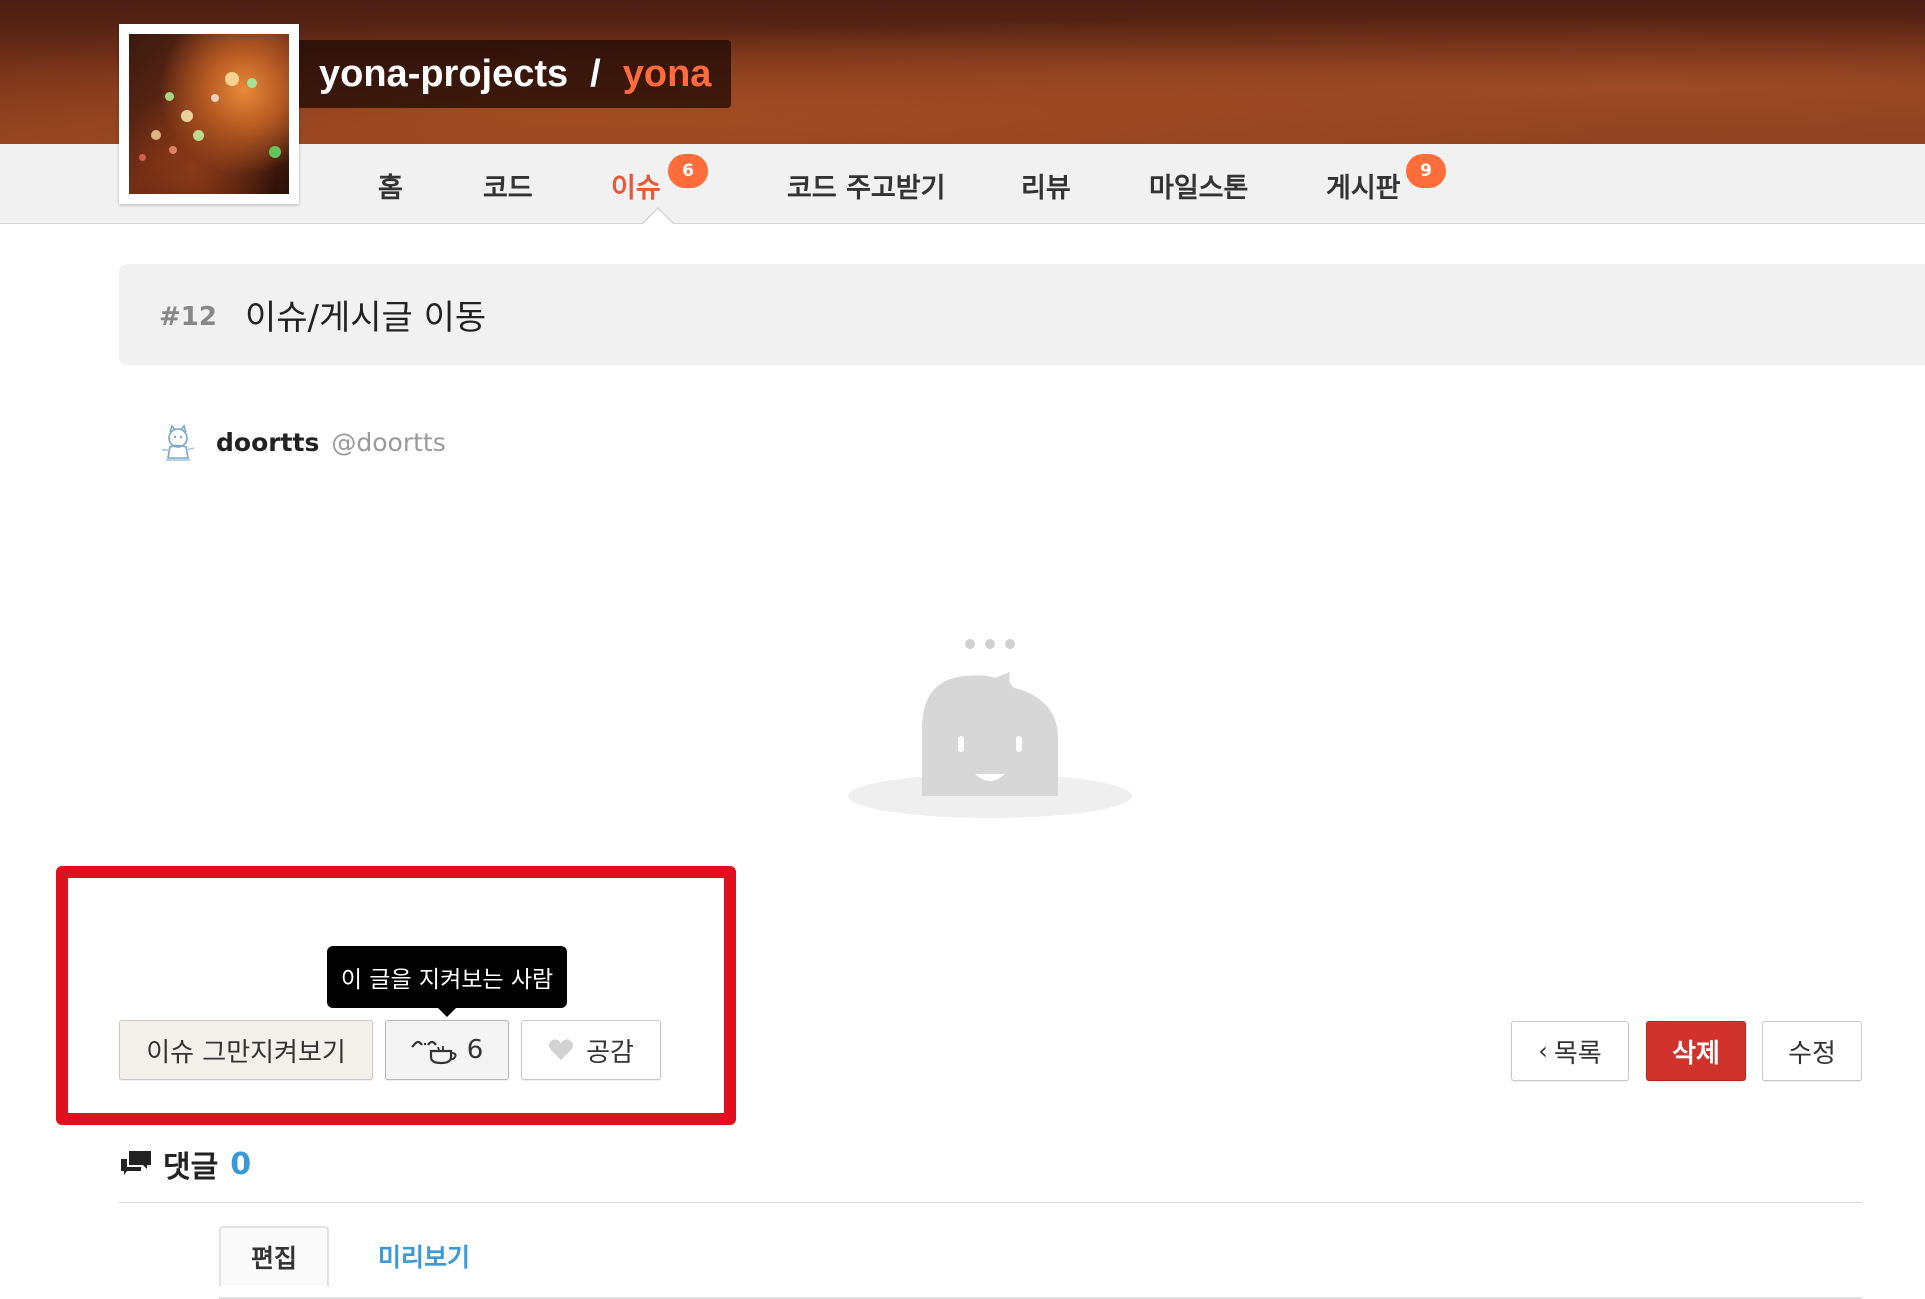  Describe the element at coordinates (424, 1256) in the screenshot. I see `tab-preview: 미리보기` at that location.